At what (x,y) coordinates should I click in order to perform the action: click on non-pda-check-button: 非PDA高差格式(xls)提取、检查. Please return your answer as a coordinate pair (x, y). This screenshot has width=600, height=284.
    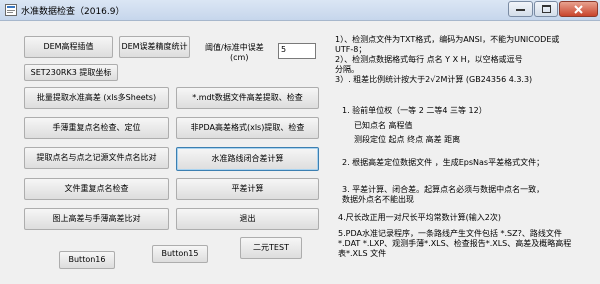
    Looking at the image, I should click on (247, 128).